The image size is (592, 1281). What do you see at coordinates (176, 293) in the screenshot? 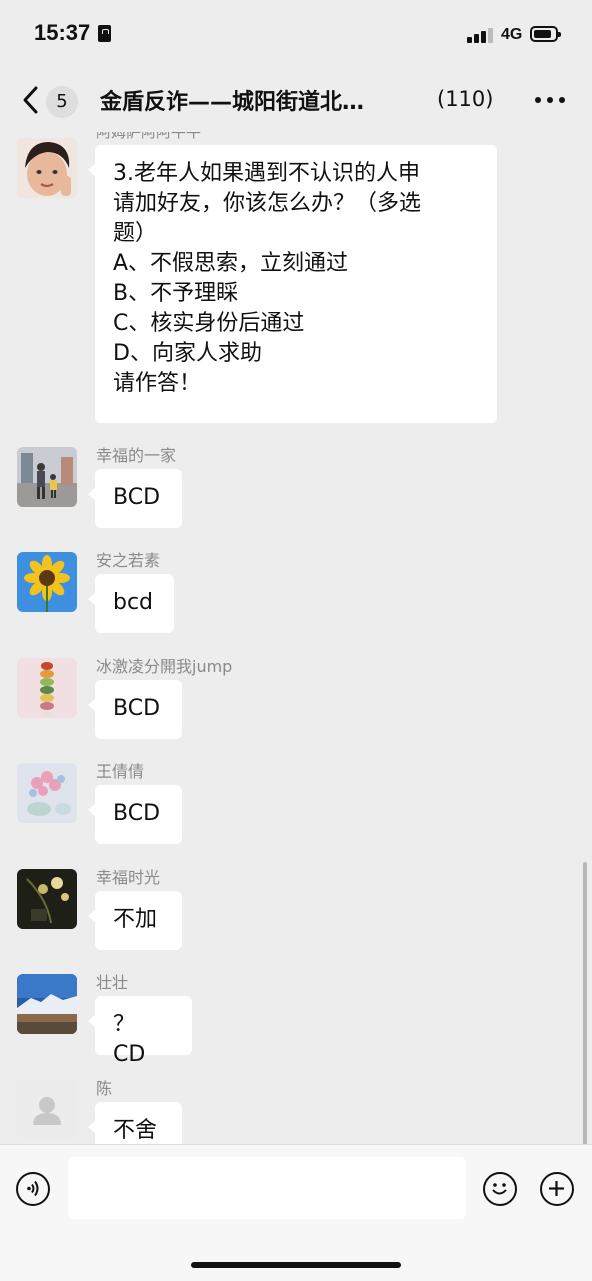
I see `question-line: B、不予理睬` at bounding box center [176, 293].